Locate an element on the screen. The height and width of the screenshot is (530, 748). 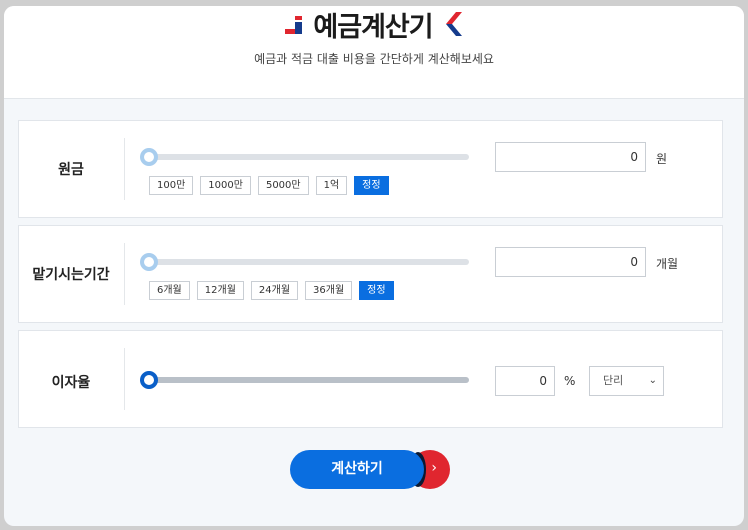
principal-reset-button: 정정 is located at coordinates (371, 185).